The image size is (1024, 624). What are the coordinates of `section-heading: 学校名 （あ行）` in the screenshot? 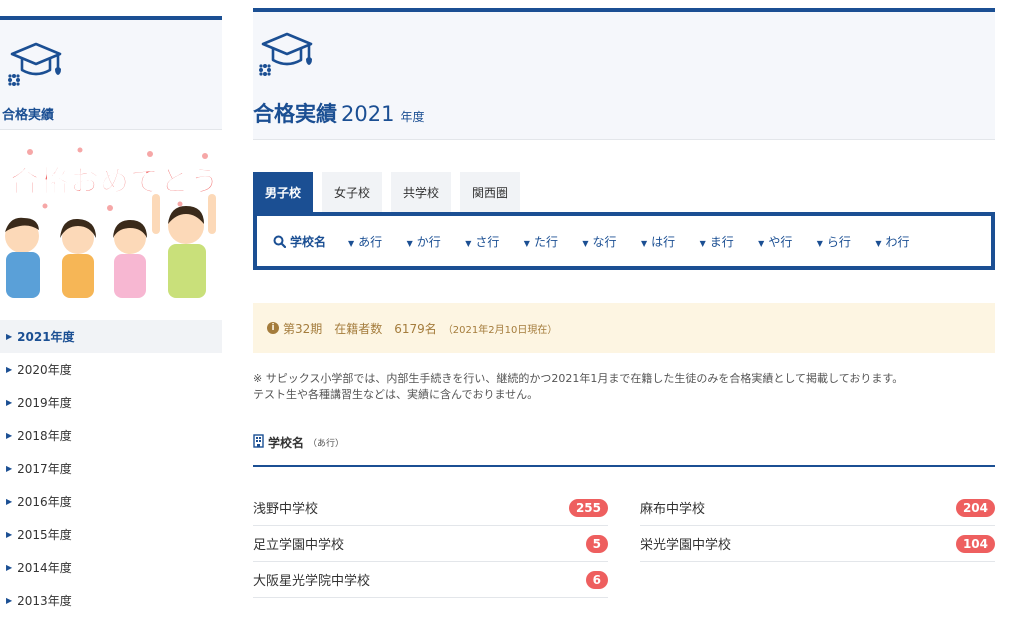 It's located at (624, 450).